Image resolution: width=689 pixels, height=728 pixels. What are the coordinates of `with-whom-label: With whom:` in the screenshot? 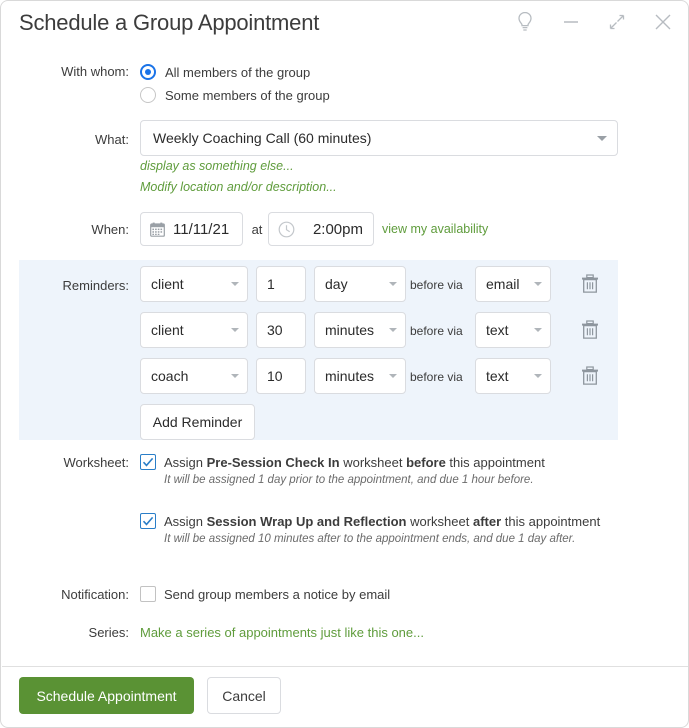 It's located at (95, 71).